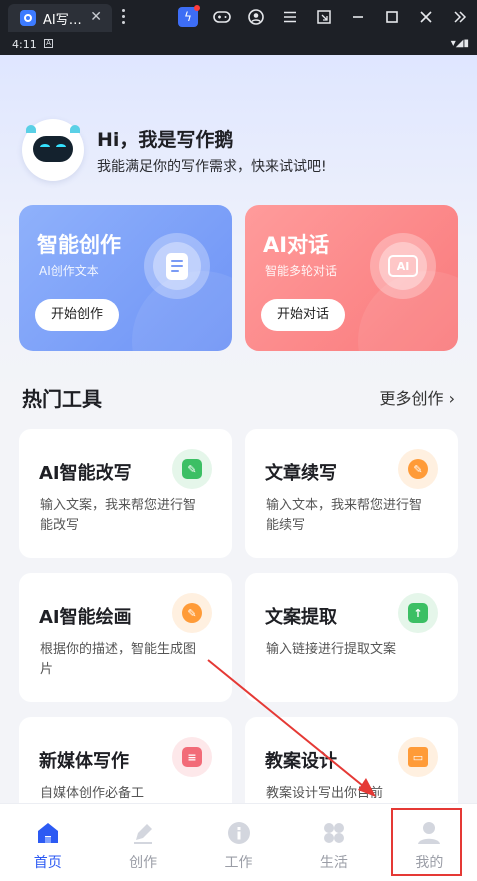 Image resolution: width=477 pixels, height=881 pixels. What do you see at coordinates (238, 45) in the screenshot?
I see `status-bar: 4:11 A ▾◢▮` at bounding box center [238, 45].